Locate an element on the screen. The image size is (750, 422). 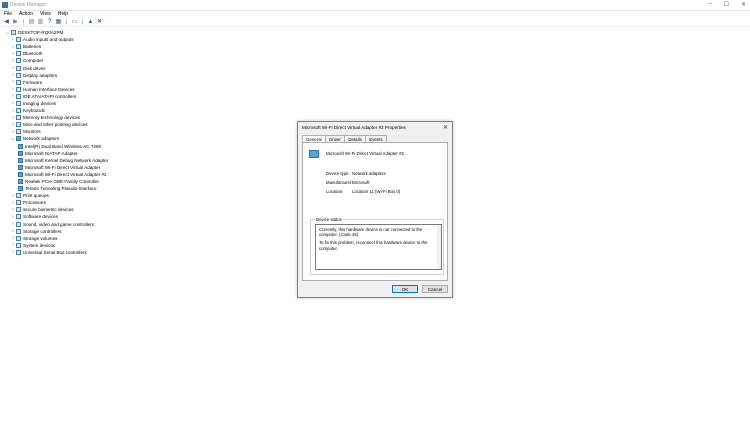
tree-category-network-adapters: ⌄ Network adapters is located at coordinates (150, 138).